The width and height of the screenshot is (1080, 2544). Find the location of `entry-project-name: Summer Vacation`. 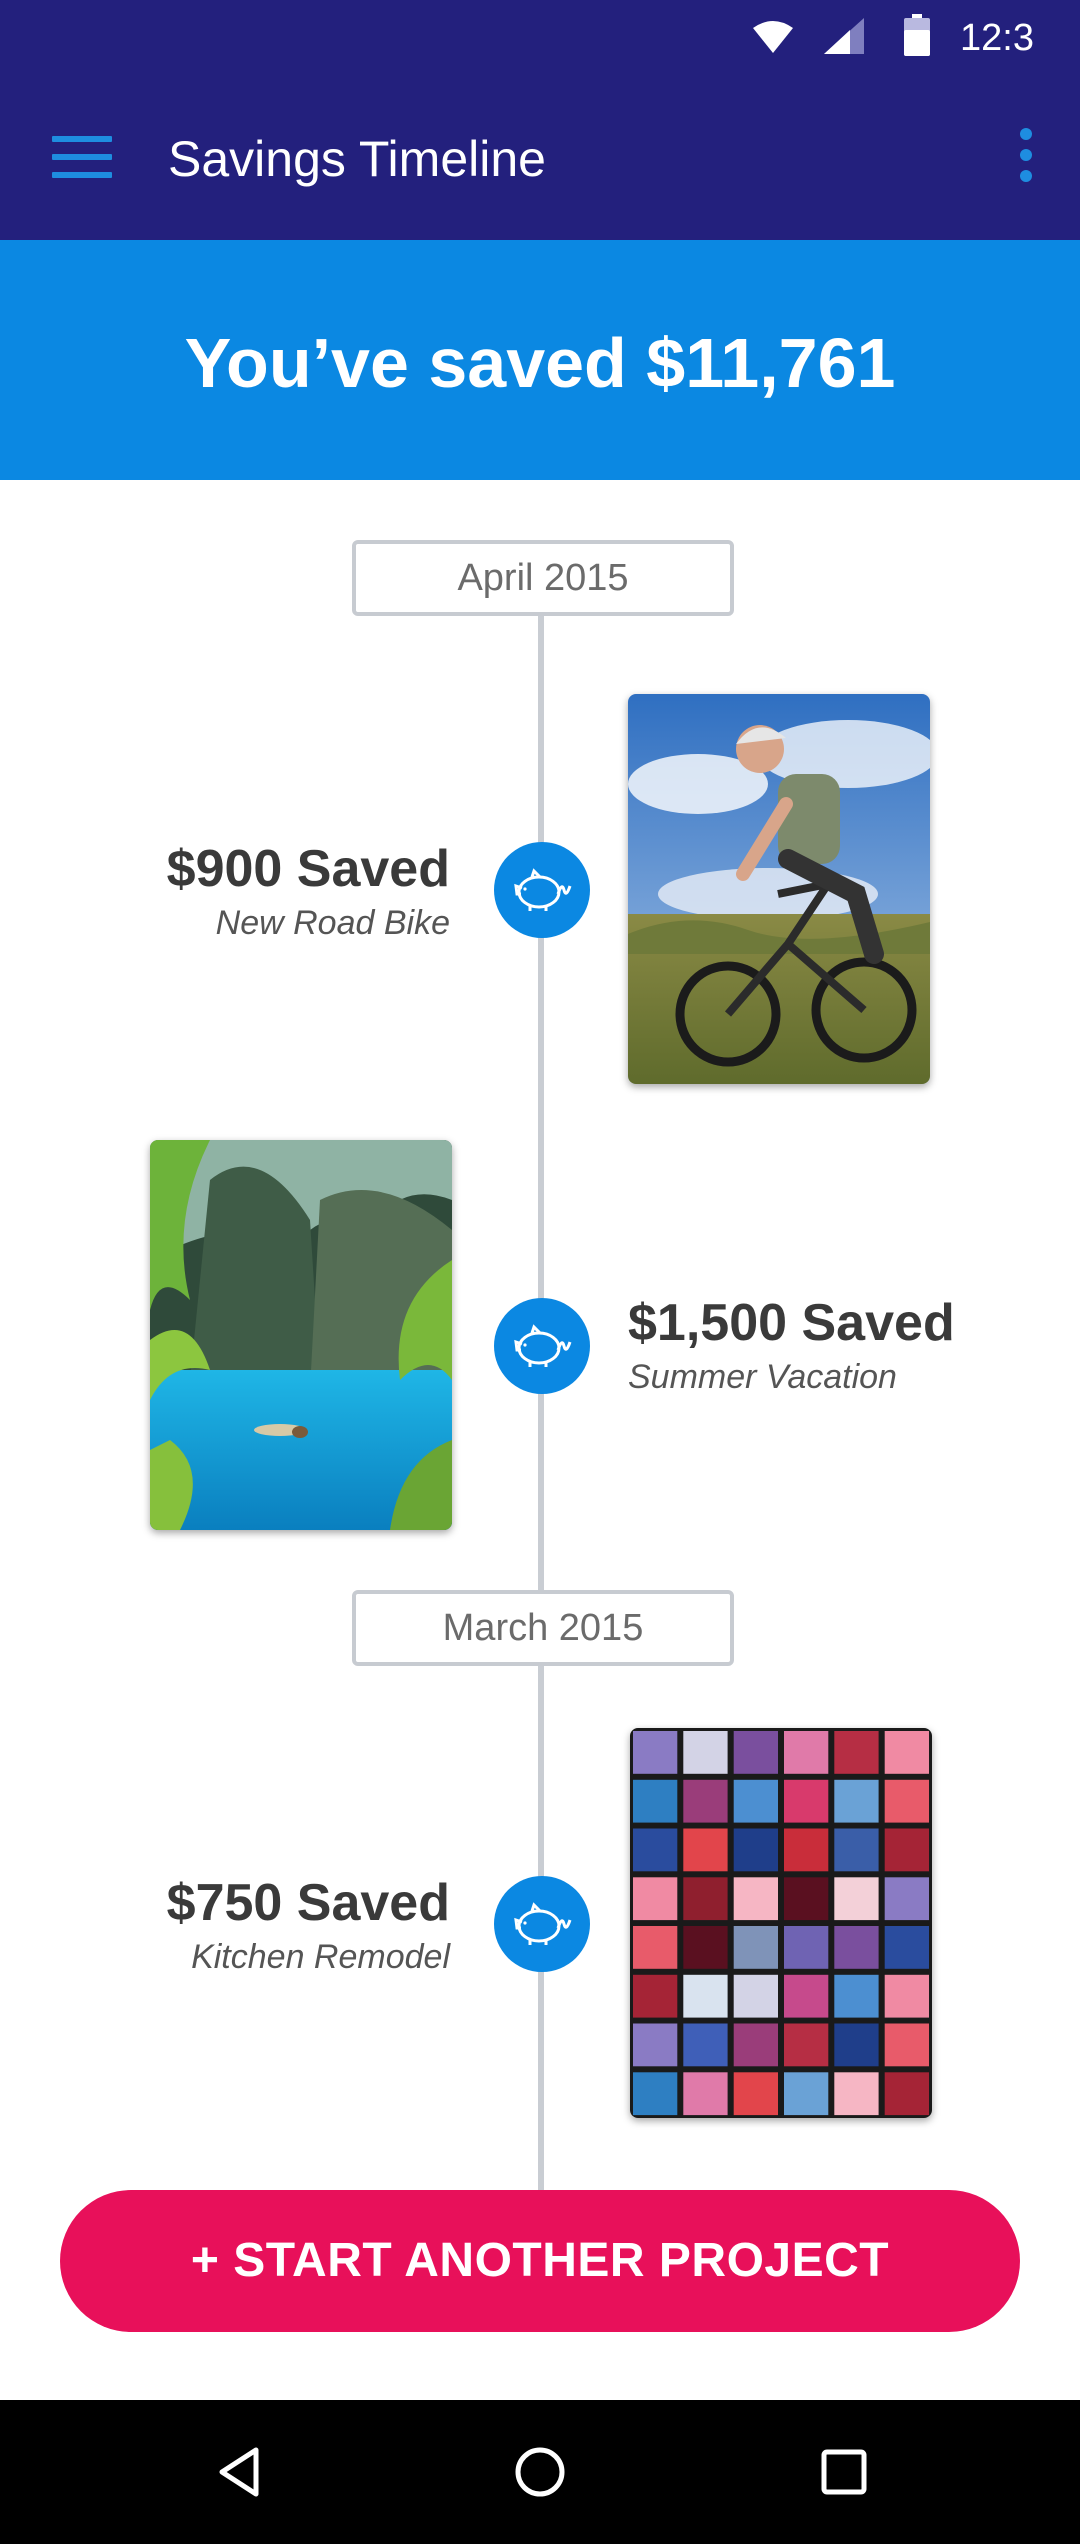

entry-project-name: Summer Vacation is located at coordinates (762, 1377).